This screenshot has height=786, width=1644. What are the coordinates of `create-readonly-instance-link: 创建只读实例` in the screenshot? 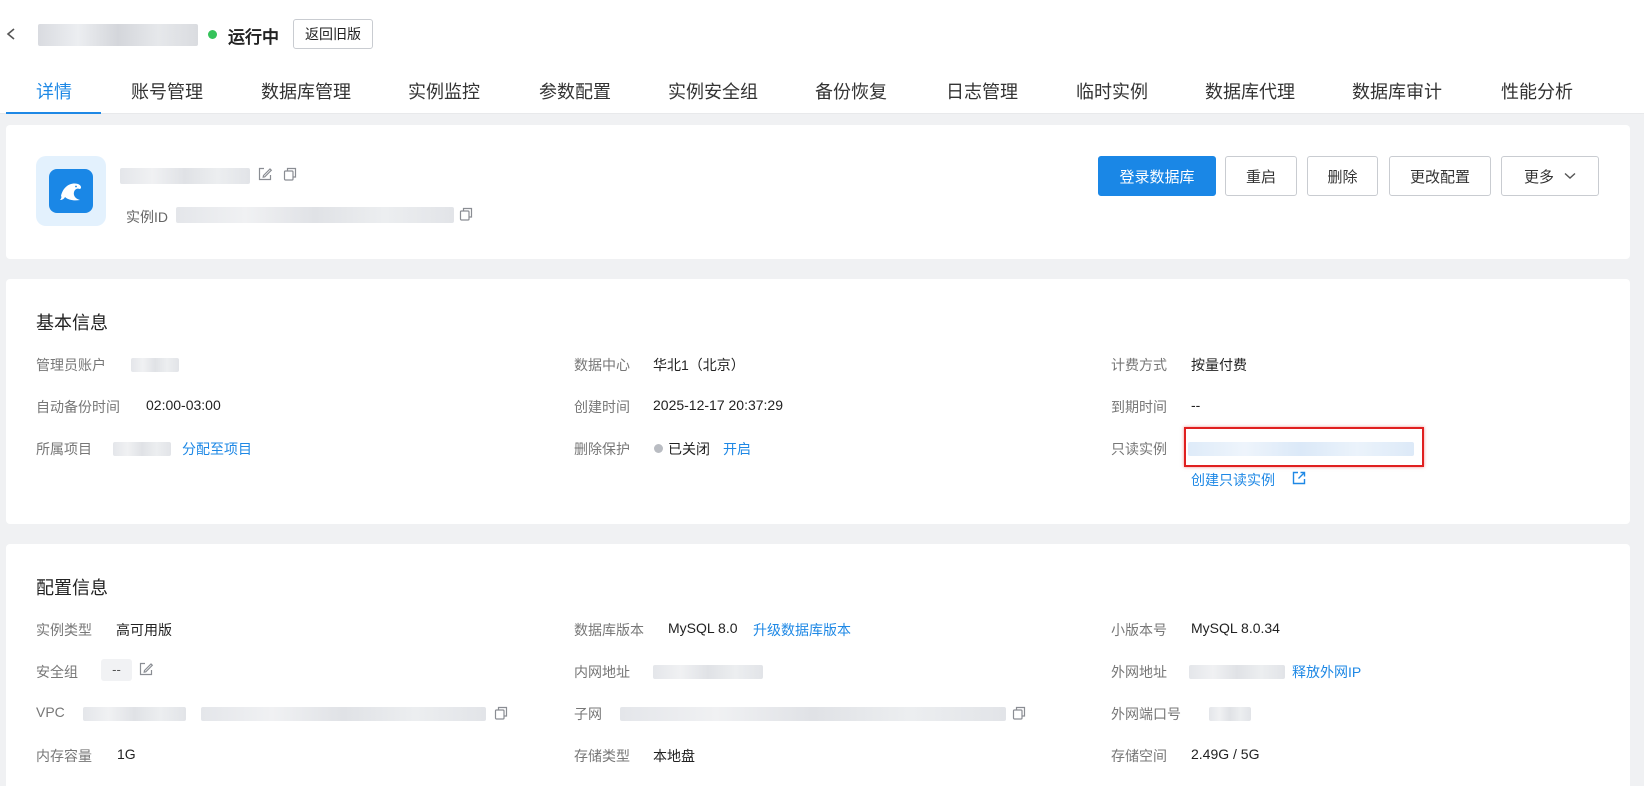 It's located at (1233, 480).